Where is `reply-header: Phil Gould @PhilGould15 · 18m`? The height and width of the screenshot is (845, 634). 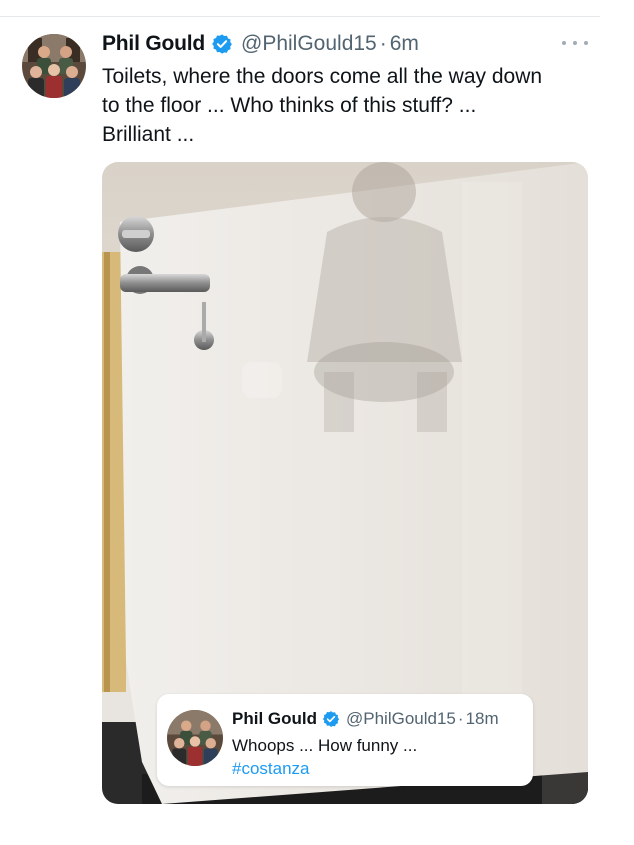
reply-header: Phil Gould @PhilGould15 · 18m is located at coordinates (365, 719).